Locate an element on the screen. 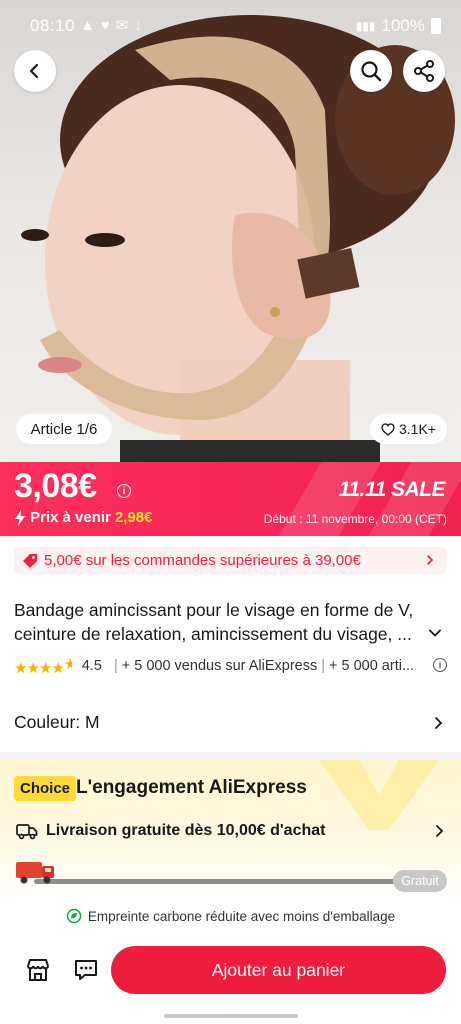  status-right: ▮▮▮ 100% is located at coordinates (398, 26).